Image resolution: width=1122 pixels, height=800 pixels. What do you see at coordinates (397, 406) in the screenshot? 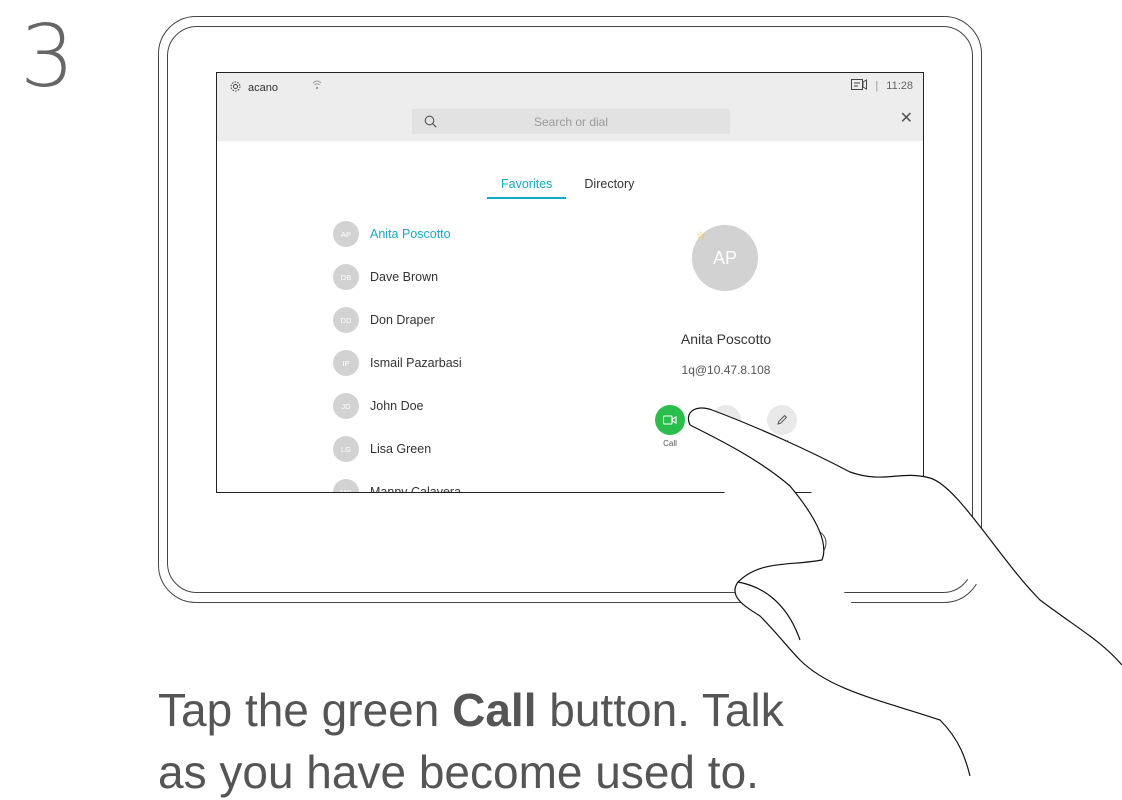
I see `contact-name: John Doe` at bounding box center [397, 406].